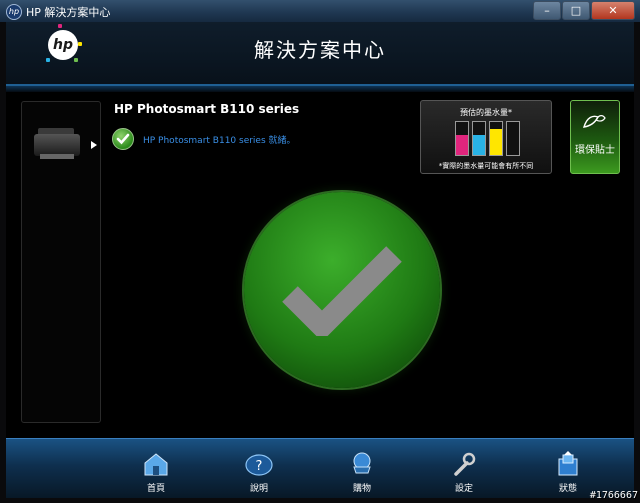 This screenshot has width=640, height=503. Describe the element at coordinates (68, 12) in the screenshot. I see `window-title: HP 解決方案中心` at that location.